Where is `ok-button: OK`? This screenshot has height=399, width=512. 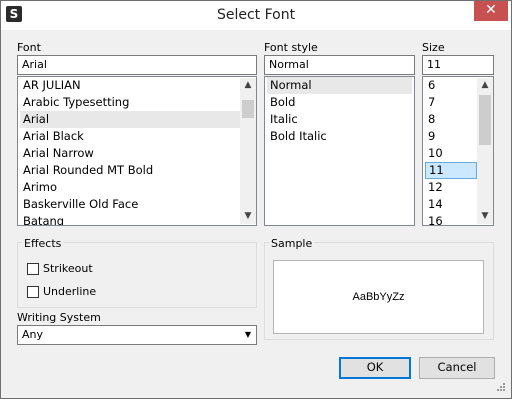
ok-button: OK is located at coordinates (375, 368).